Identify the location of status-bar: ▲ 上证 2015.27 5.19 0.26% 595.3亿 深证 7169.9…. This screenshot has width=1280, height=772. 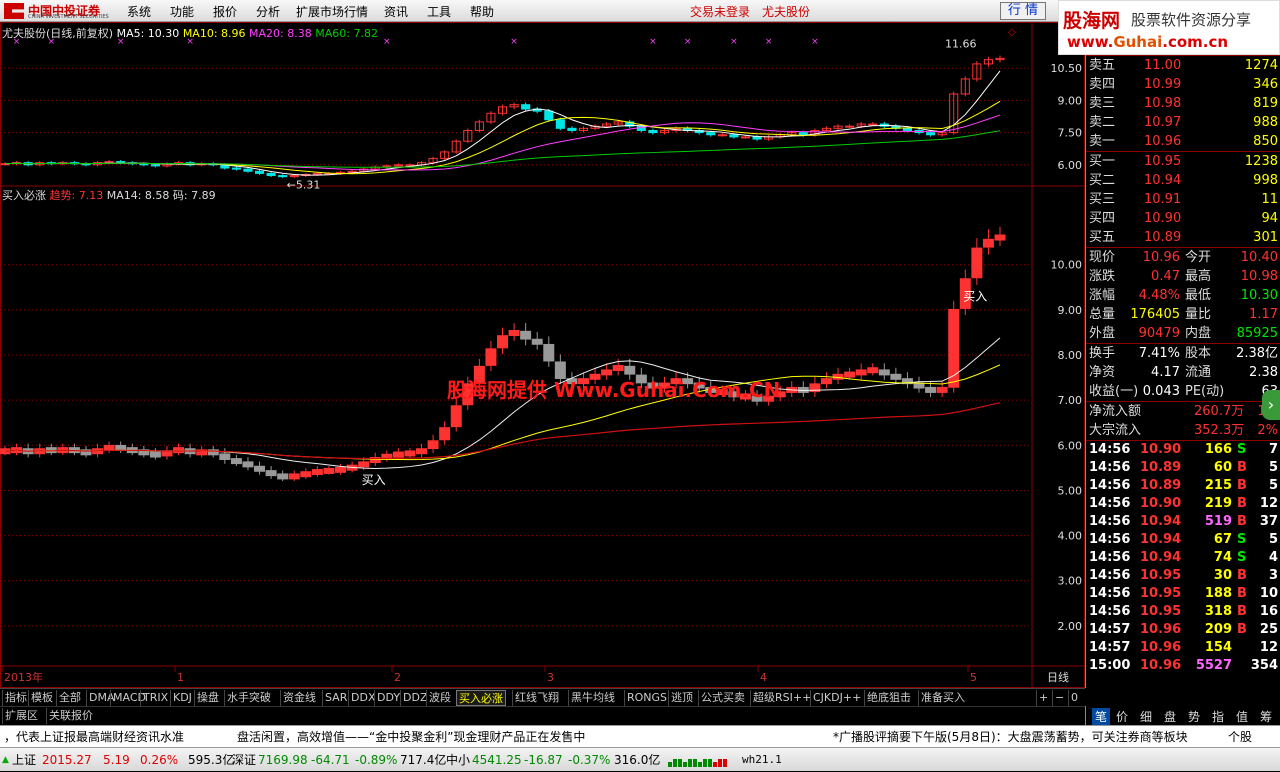
(640, 759).